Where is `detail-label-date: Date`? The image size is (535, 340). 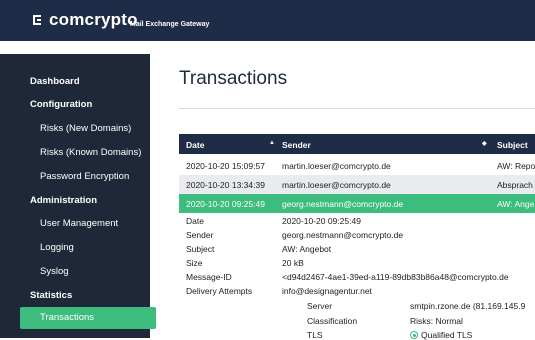
detail-label-date: Date is located at coordinates (195, 221).